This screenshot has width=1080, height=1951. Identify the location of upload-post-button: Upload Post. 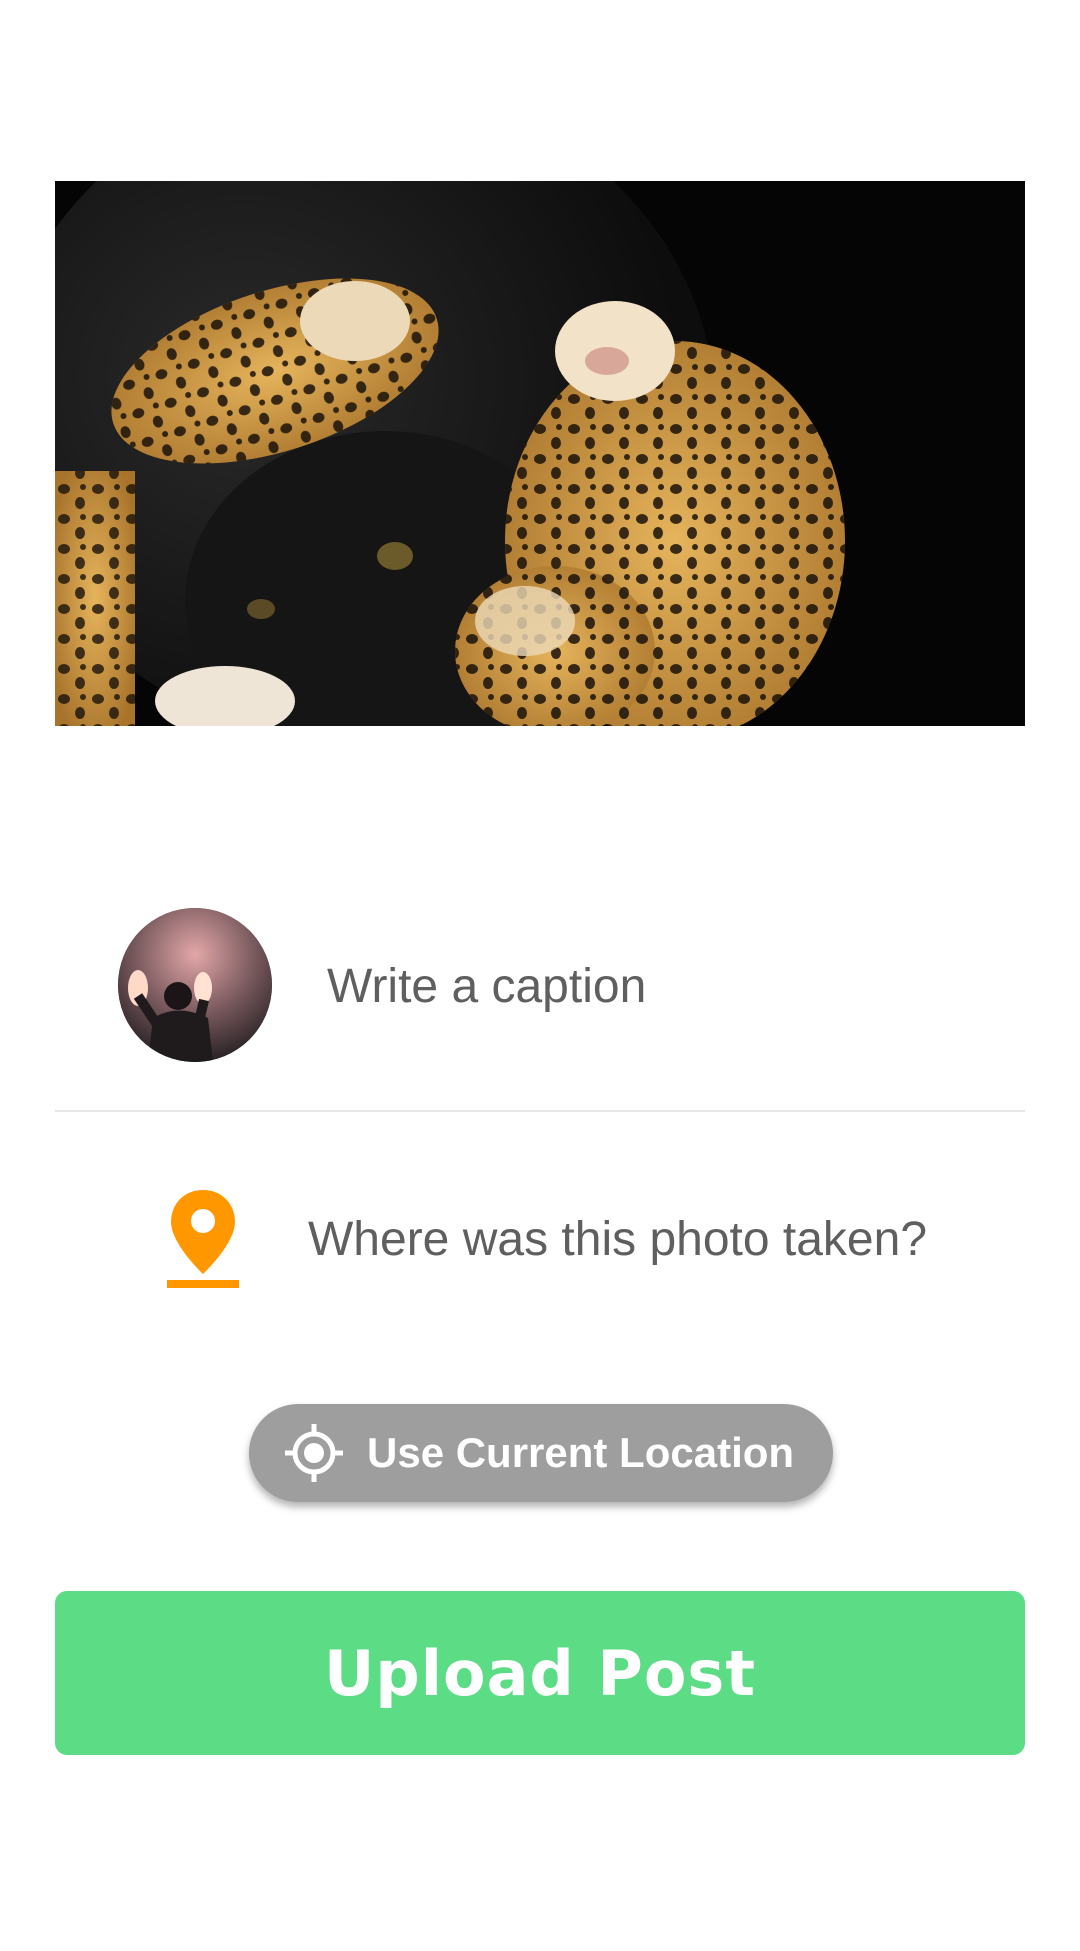
(540, 1673).